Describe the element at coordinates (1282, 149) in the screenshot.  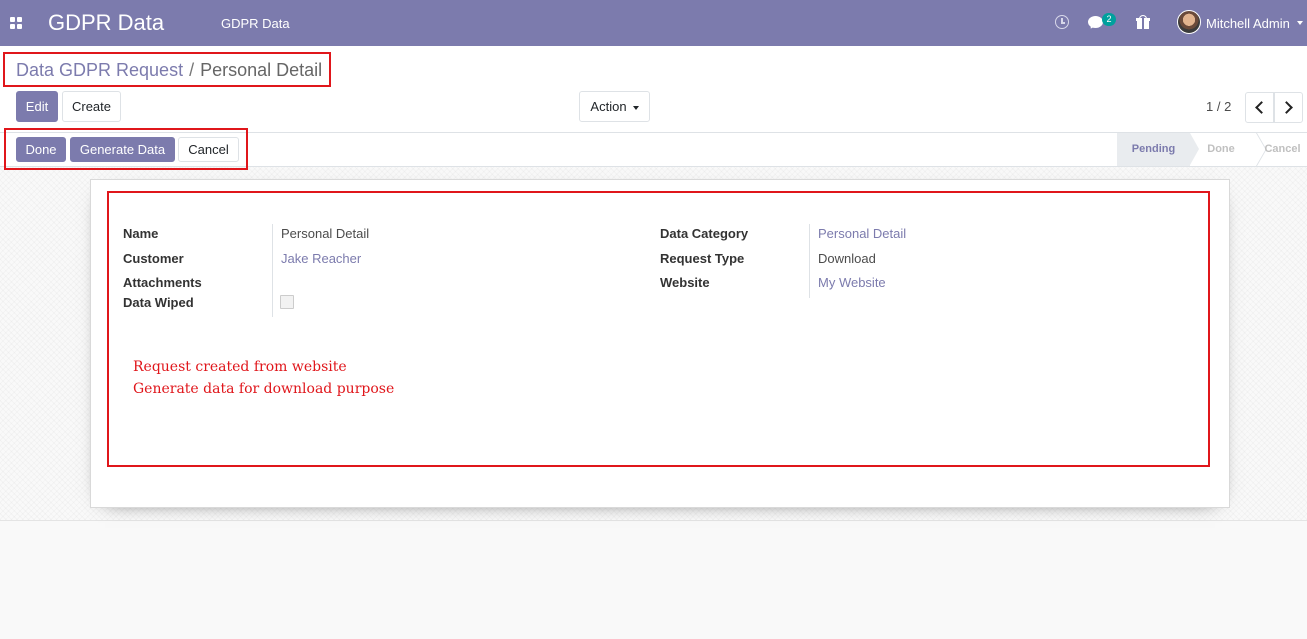
I see `stage-cancel: Cancel` at that location.